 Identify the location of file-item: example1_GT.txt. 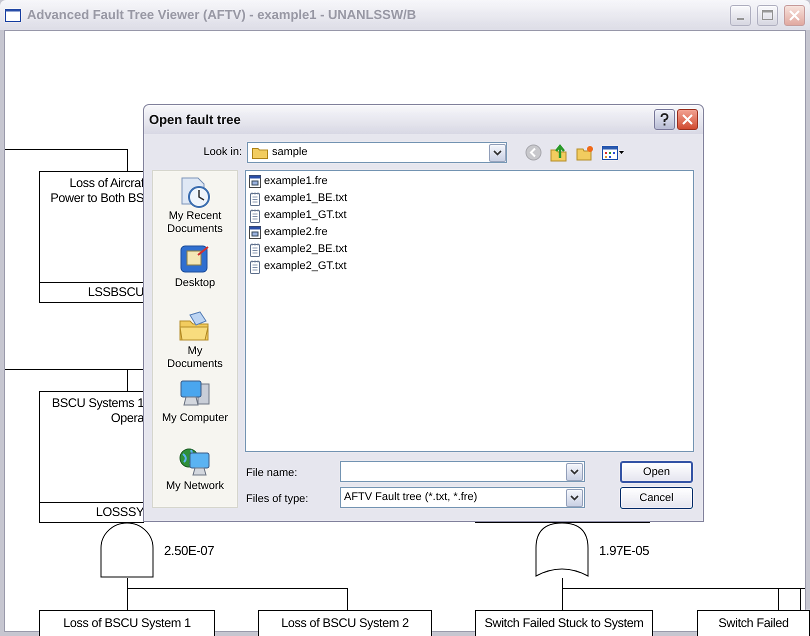
(471, 215).